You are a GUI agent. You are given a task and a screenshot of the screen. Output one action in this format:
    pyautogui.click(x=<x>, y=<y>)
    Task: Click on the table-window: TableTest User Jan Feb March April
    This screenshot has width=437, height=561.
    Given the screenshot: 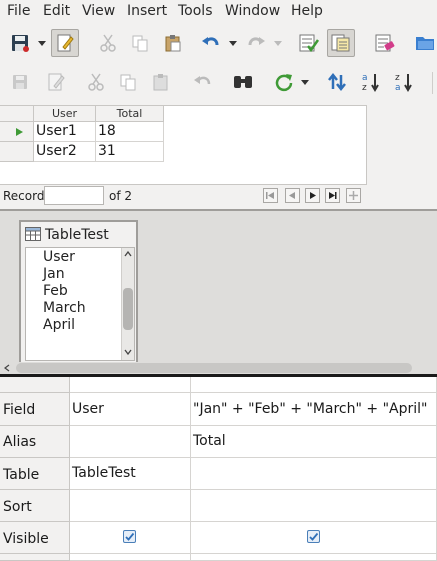 What is the action you would take?
    pyautogui.click(x=78, y=292)
    